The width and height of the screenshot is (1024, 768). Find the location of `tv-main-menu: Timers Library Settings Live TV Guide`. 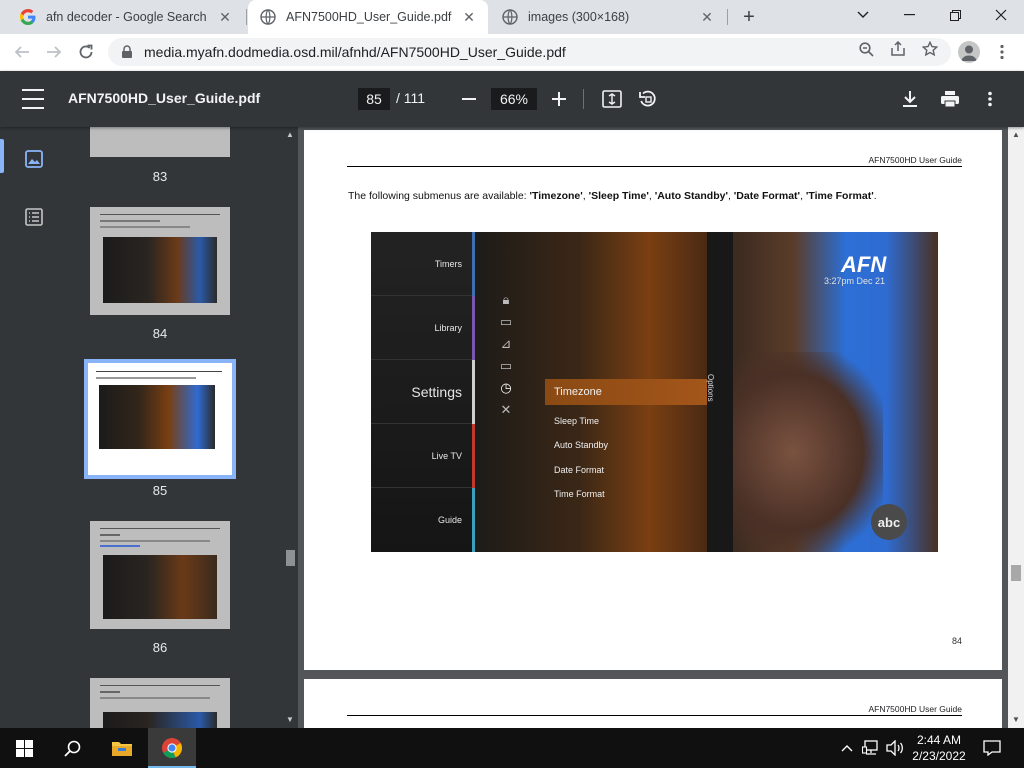

tv-main-menu: Timers Library Settings Live TV Guide is located at coordinates (422, 392).